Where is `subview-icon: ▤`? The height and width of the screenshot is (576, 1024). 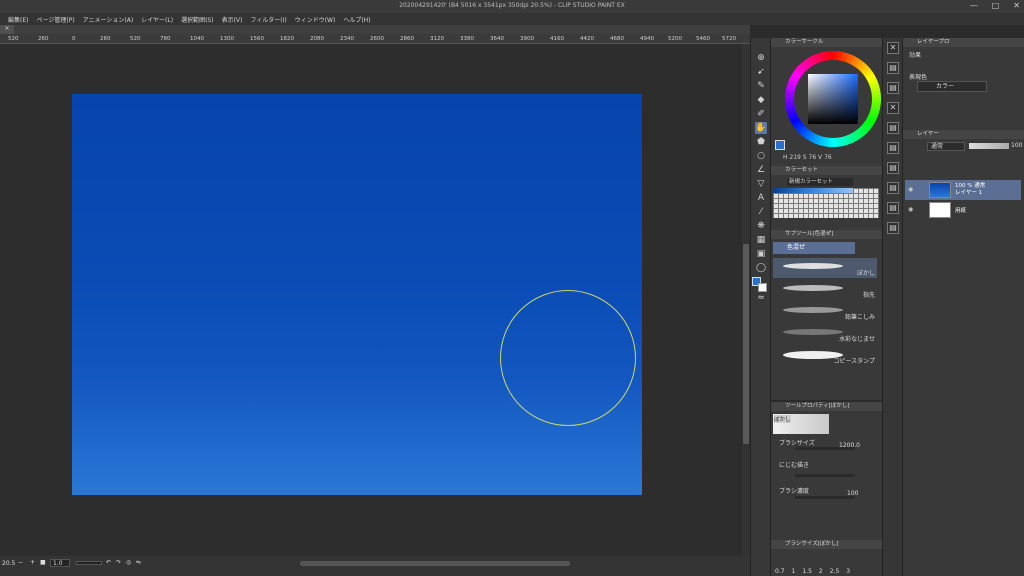
subview-icon: ▤ is located at coordinates (893, 68).